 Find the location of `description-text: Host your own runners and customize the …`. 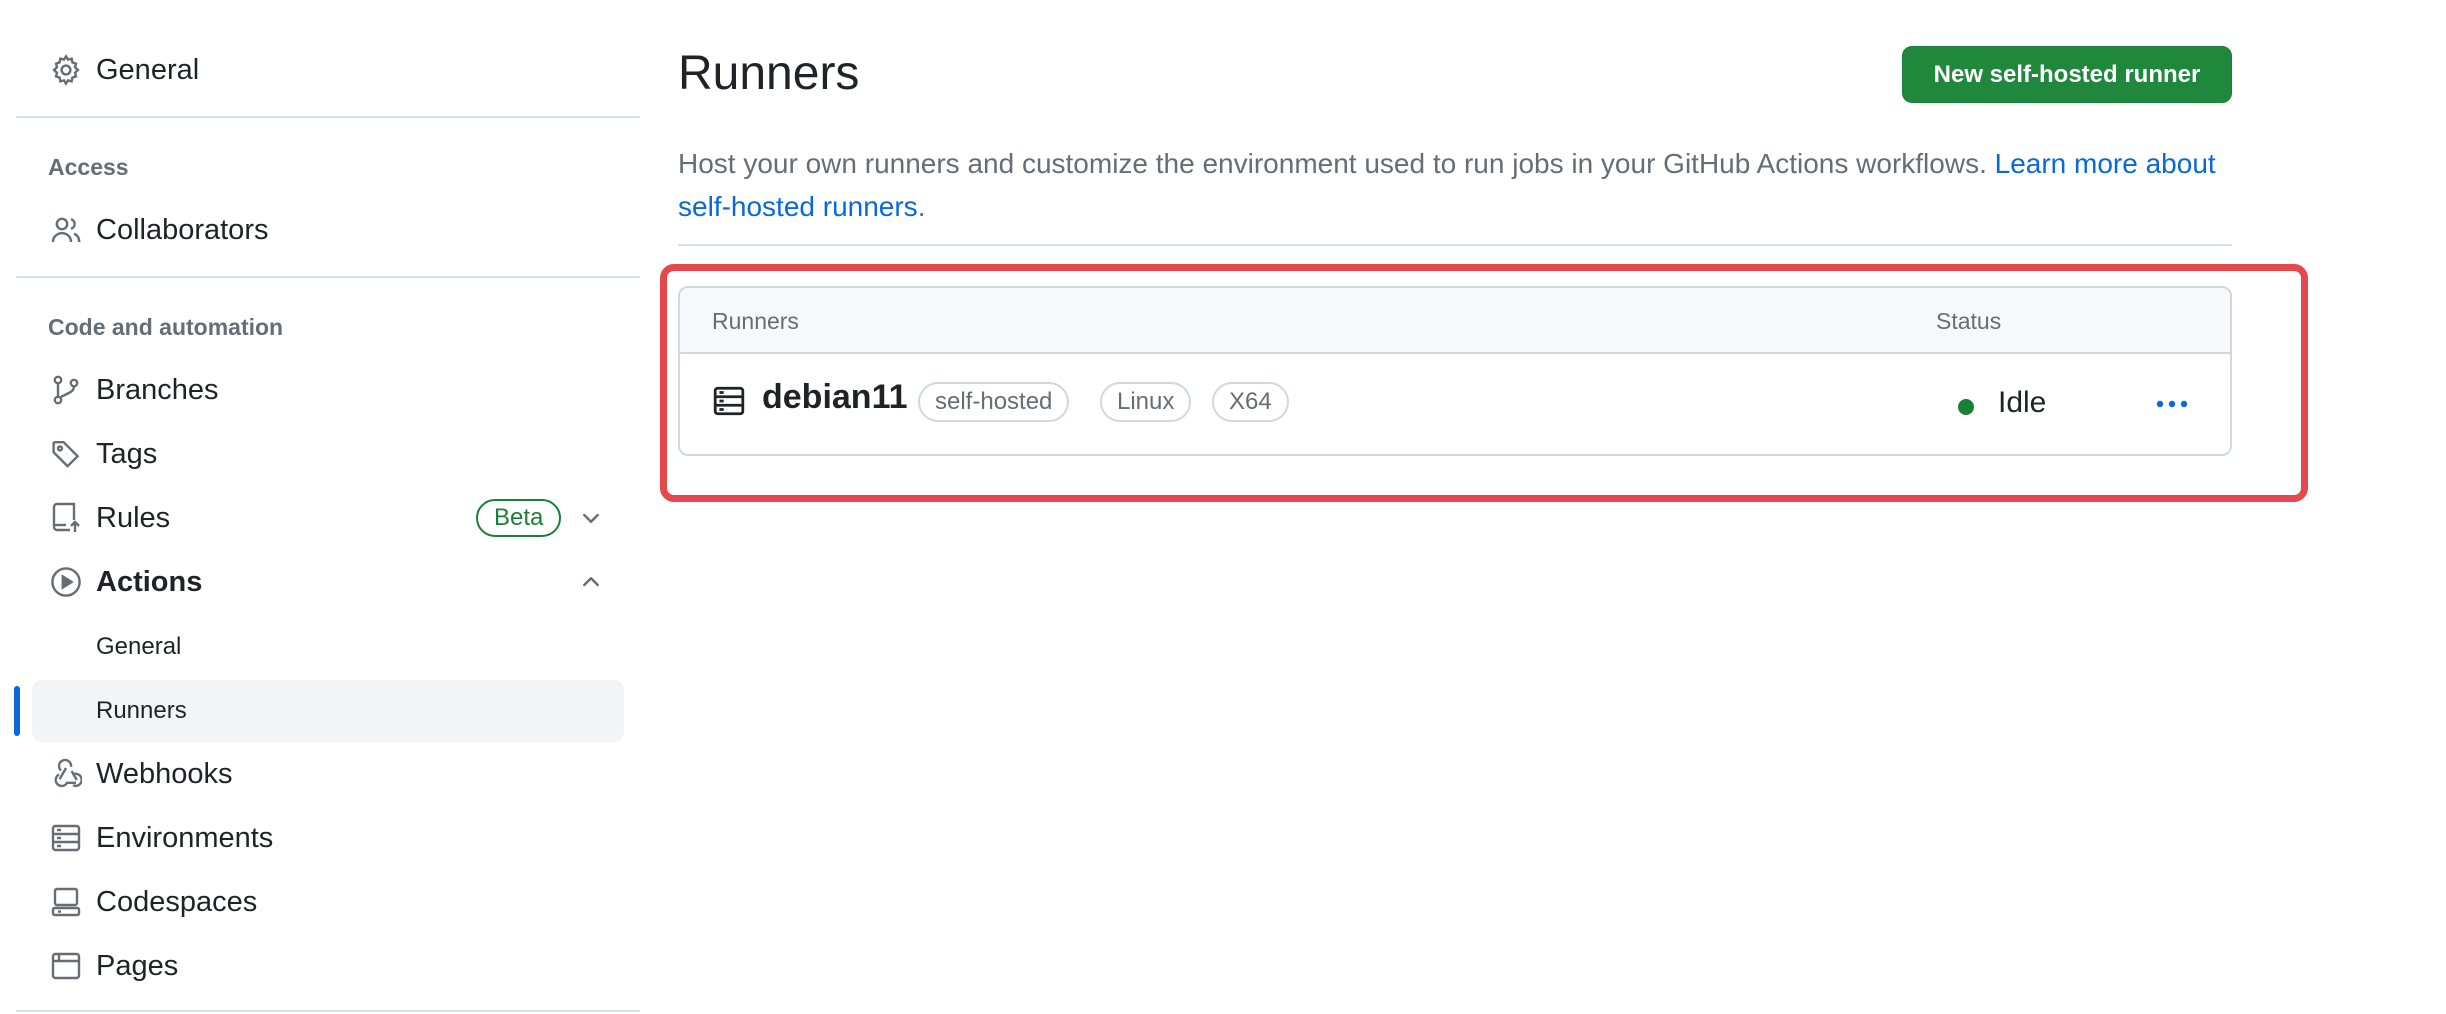

description-text: Host your own runners and customize the … is located at coordinates (1332, 163).